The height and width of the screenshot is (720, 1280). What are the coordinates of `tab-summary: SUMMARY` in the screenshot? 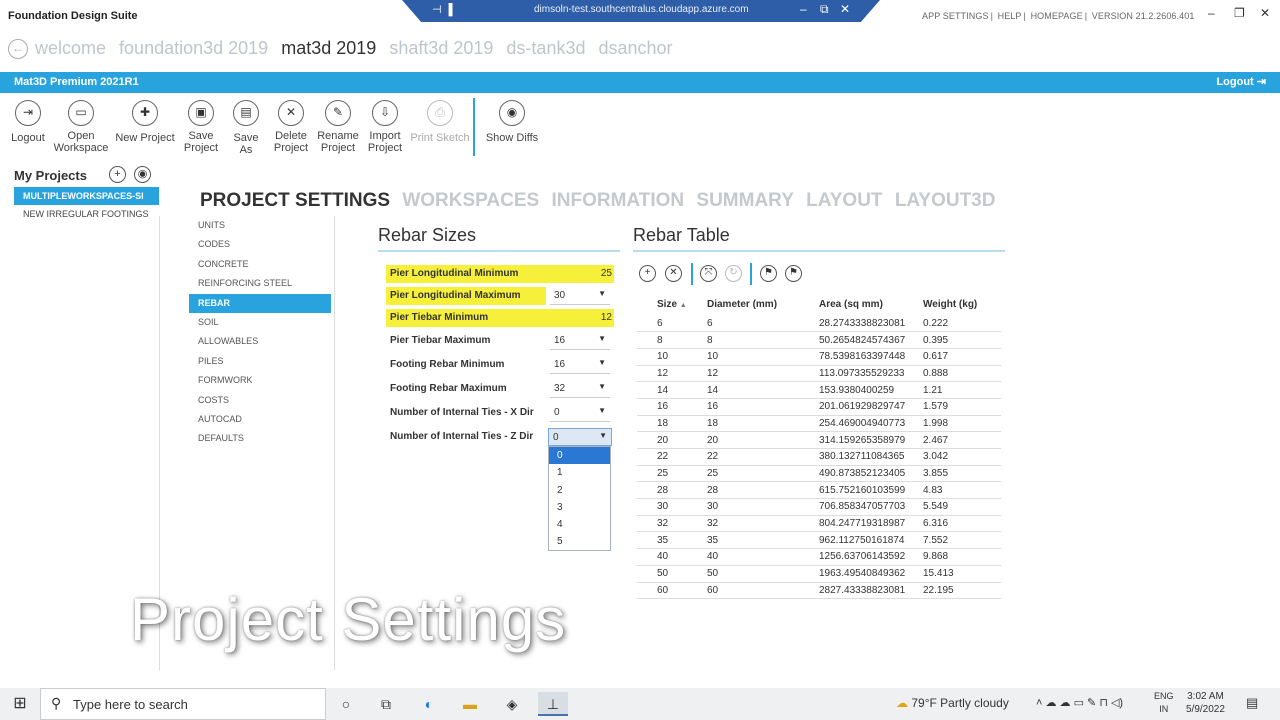 It's located at (744, 200).